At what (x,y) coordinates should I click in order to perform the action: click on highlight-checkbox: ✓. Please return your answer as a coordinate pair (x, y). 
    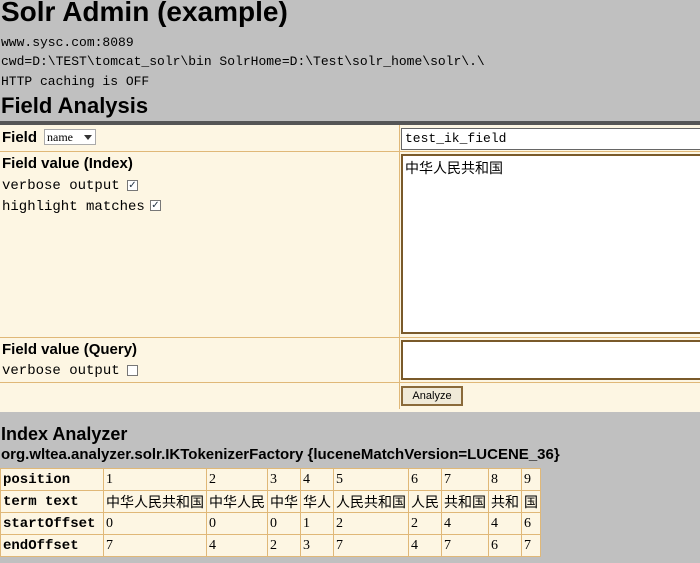
    Looking at the image, I should click on (155, 205).